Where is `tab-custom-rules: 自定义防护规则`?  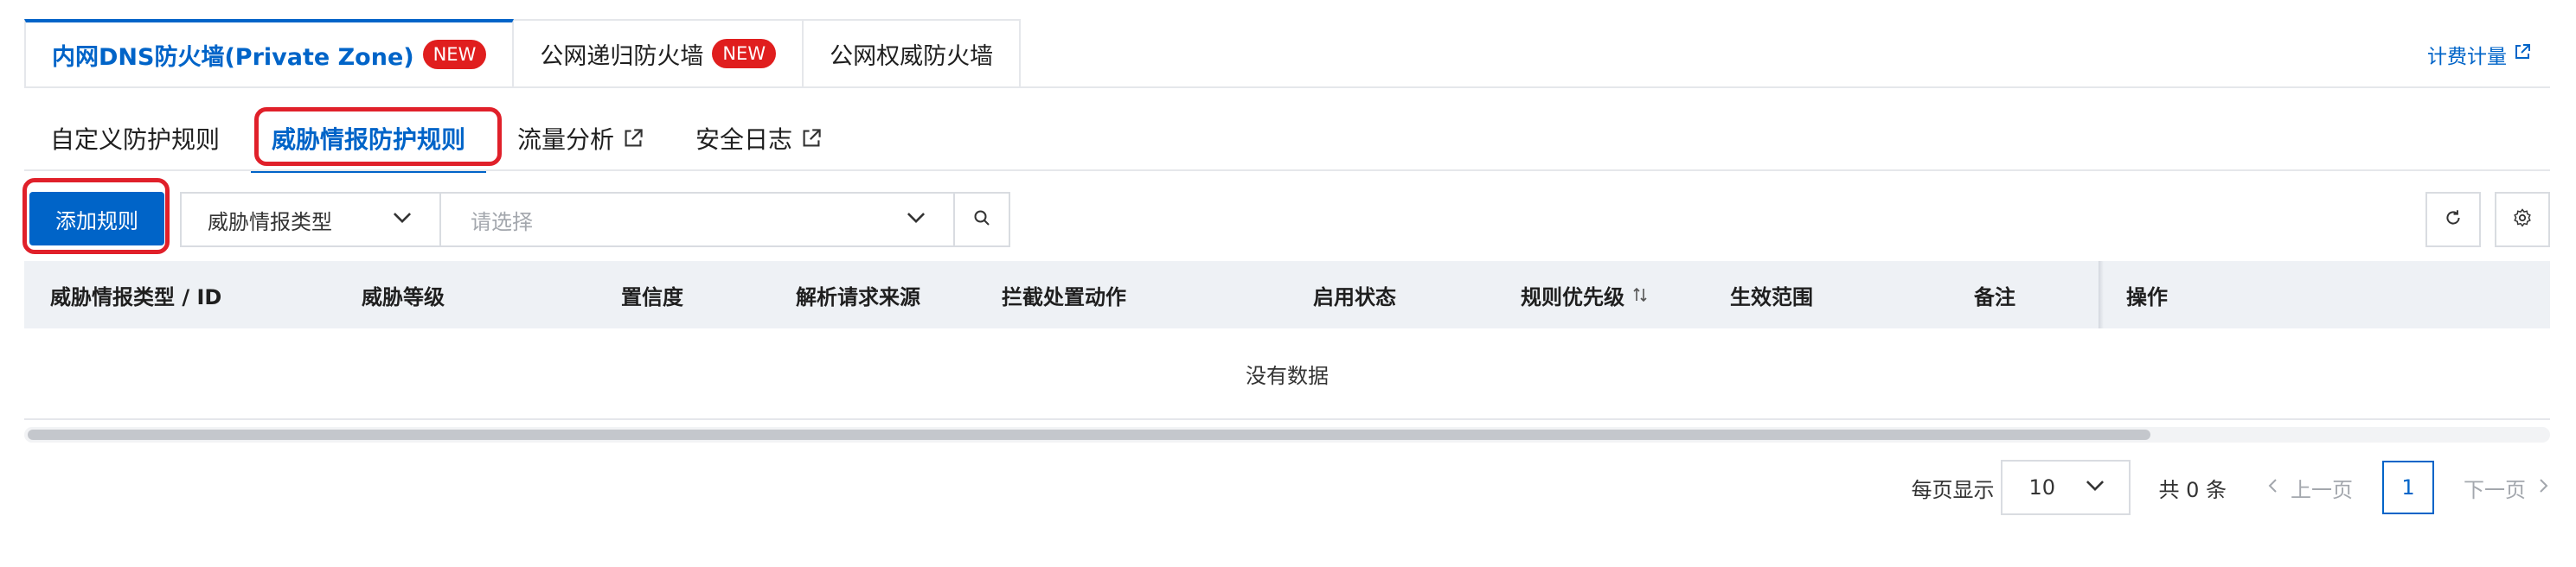 tab-custom-rules: 自定义防护规则 is located at coordinates (135, 138).